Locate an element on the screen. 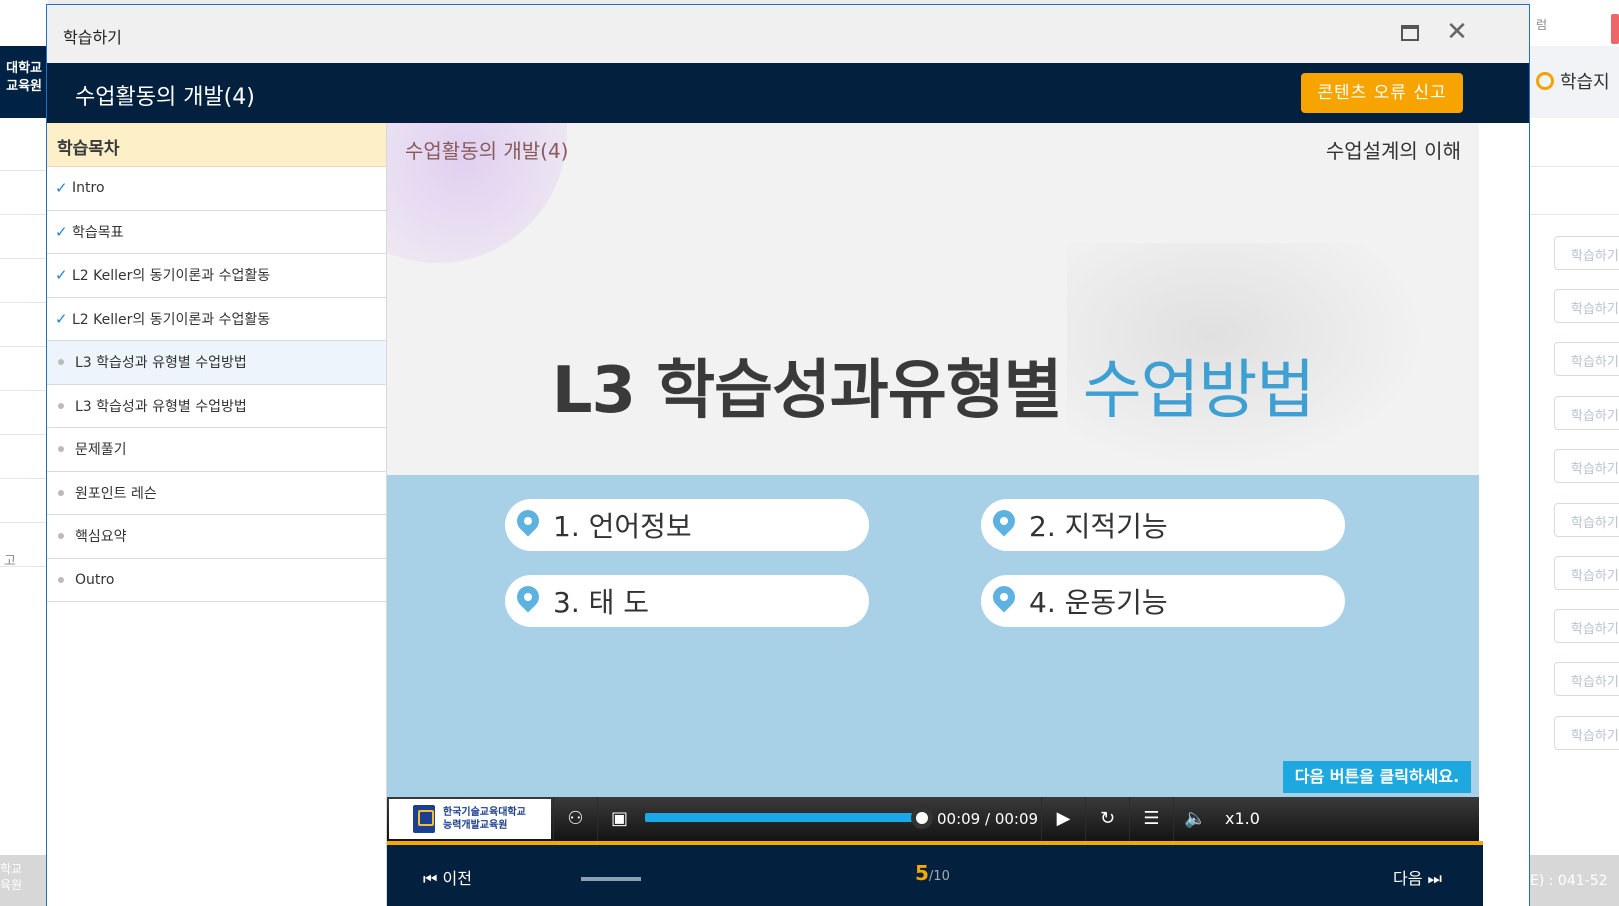 This screenshot has width=1619, height=906. logo-line2: 능력개발교육원 is located at coordinates (475, 825).